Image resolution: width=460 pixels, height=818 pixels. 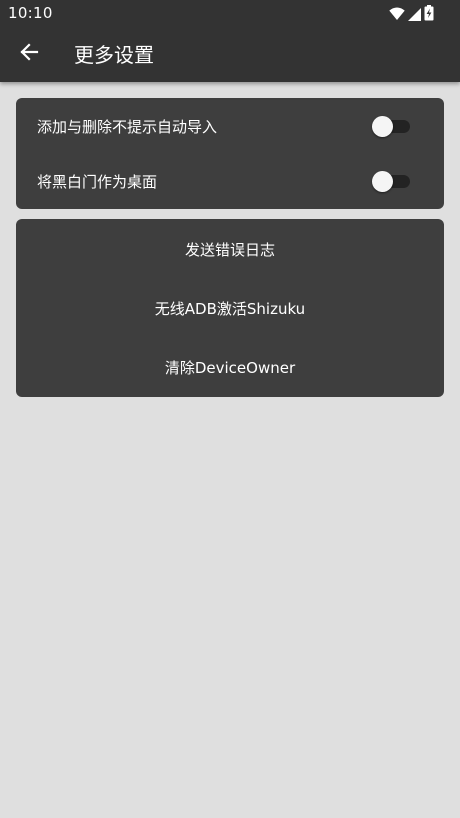 What do you see at coordinates (230, 54) in the screenshot?
I see `toolbar: 更多设置` at bounding box center [230, 54].